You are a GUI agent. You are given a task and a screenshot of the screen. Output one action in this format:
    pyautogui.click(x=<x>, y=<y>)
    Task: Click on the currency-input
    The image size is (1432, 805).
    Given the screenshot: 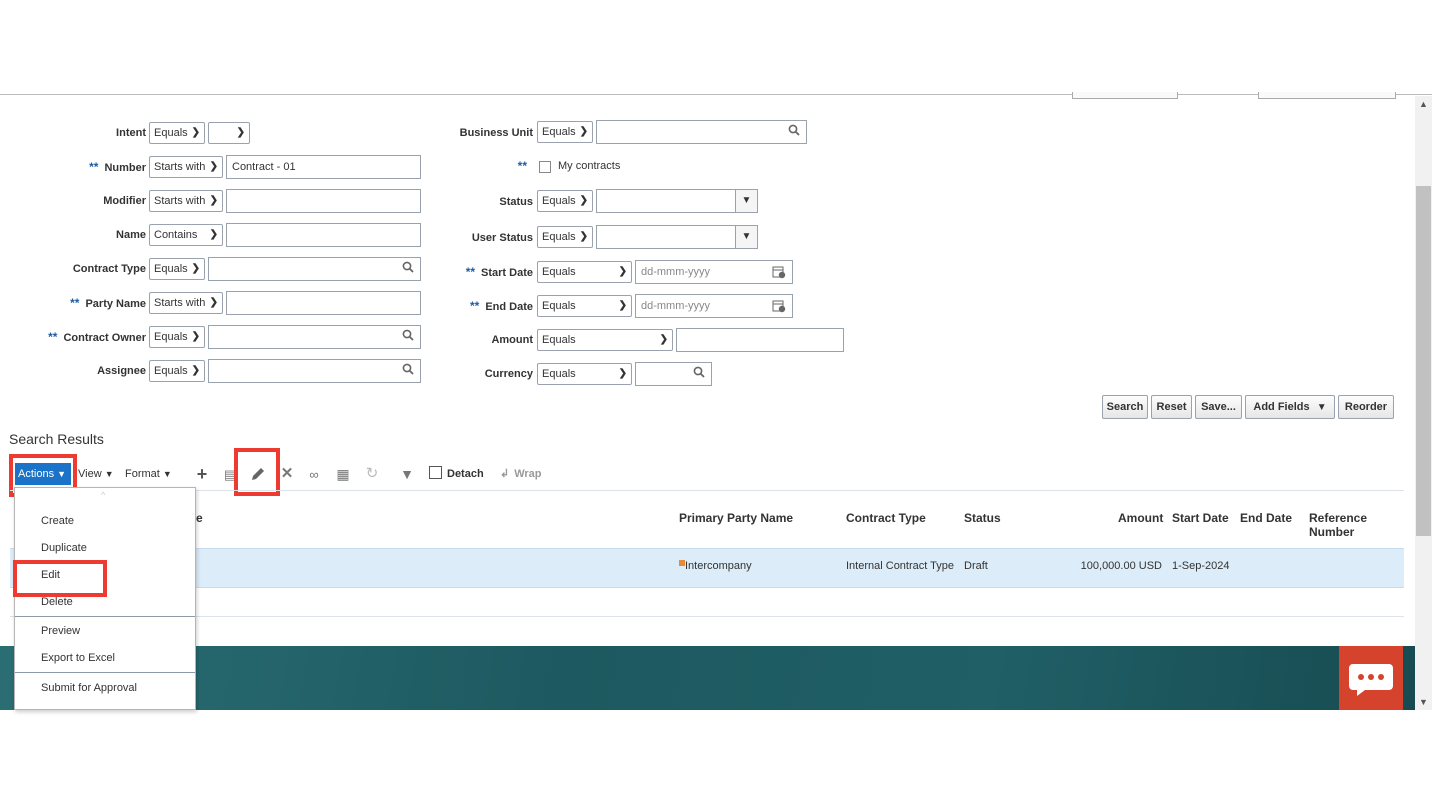 What is the action you would take?
    pyautogui.click(x=673, y=374)
    